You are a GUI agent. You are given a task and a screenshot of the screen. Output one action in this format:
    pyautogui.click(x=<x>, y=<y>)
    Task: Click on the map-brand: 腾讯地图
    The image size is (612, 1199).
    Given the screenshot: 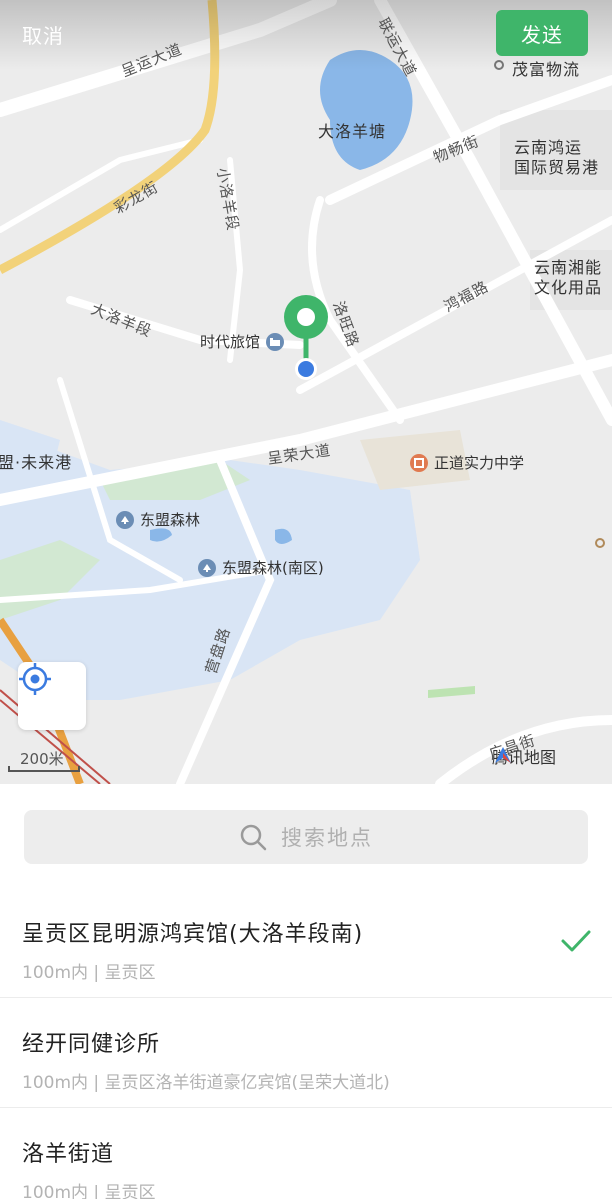 What is the action you would take?
    pyautogui.click(x=524, y=756)
    